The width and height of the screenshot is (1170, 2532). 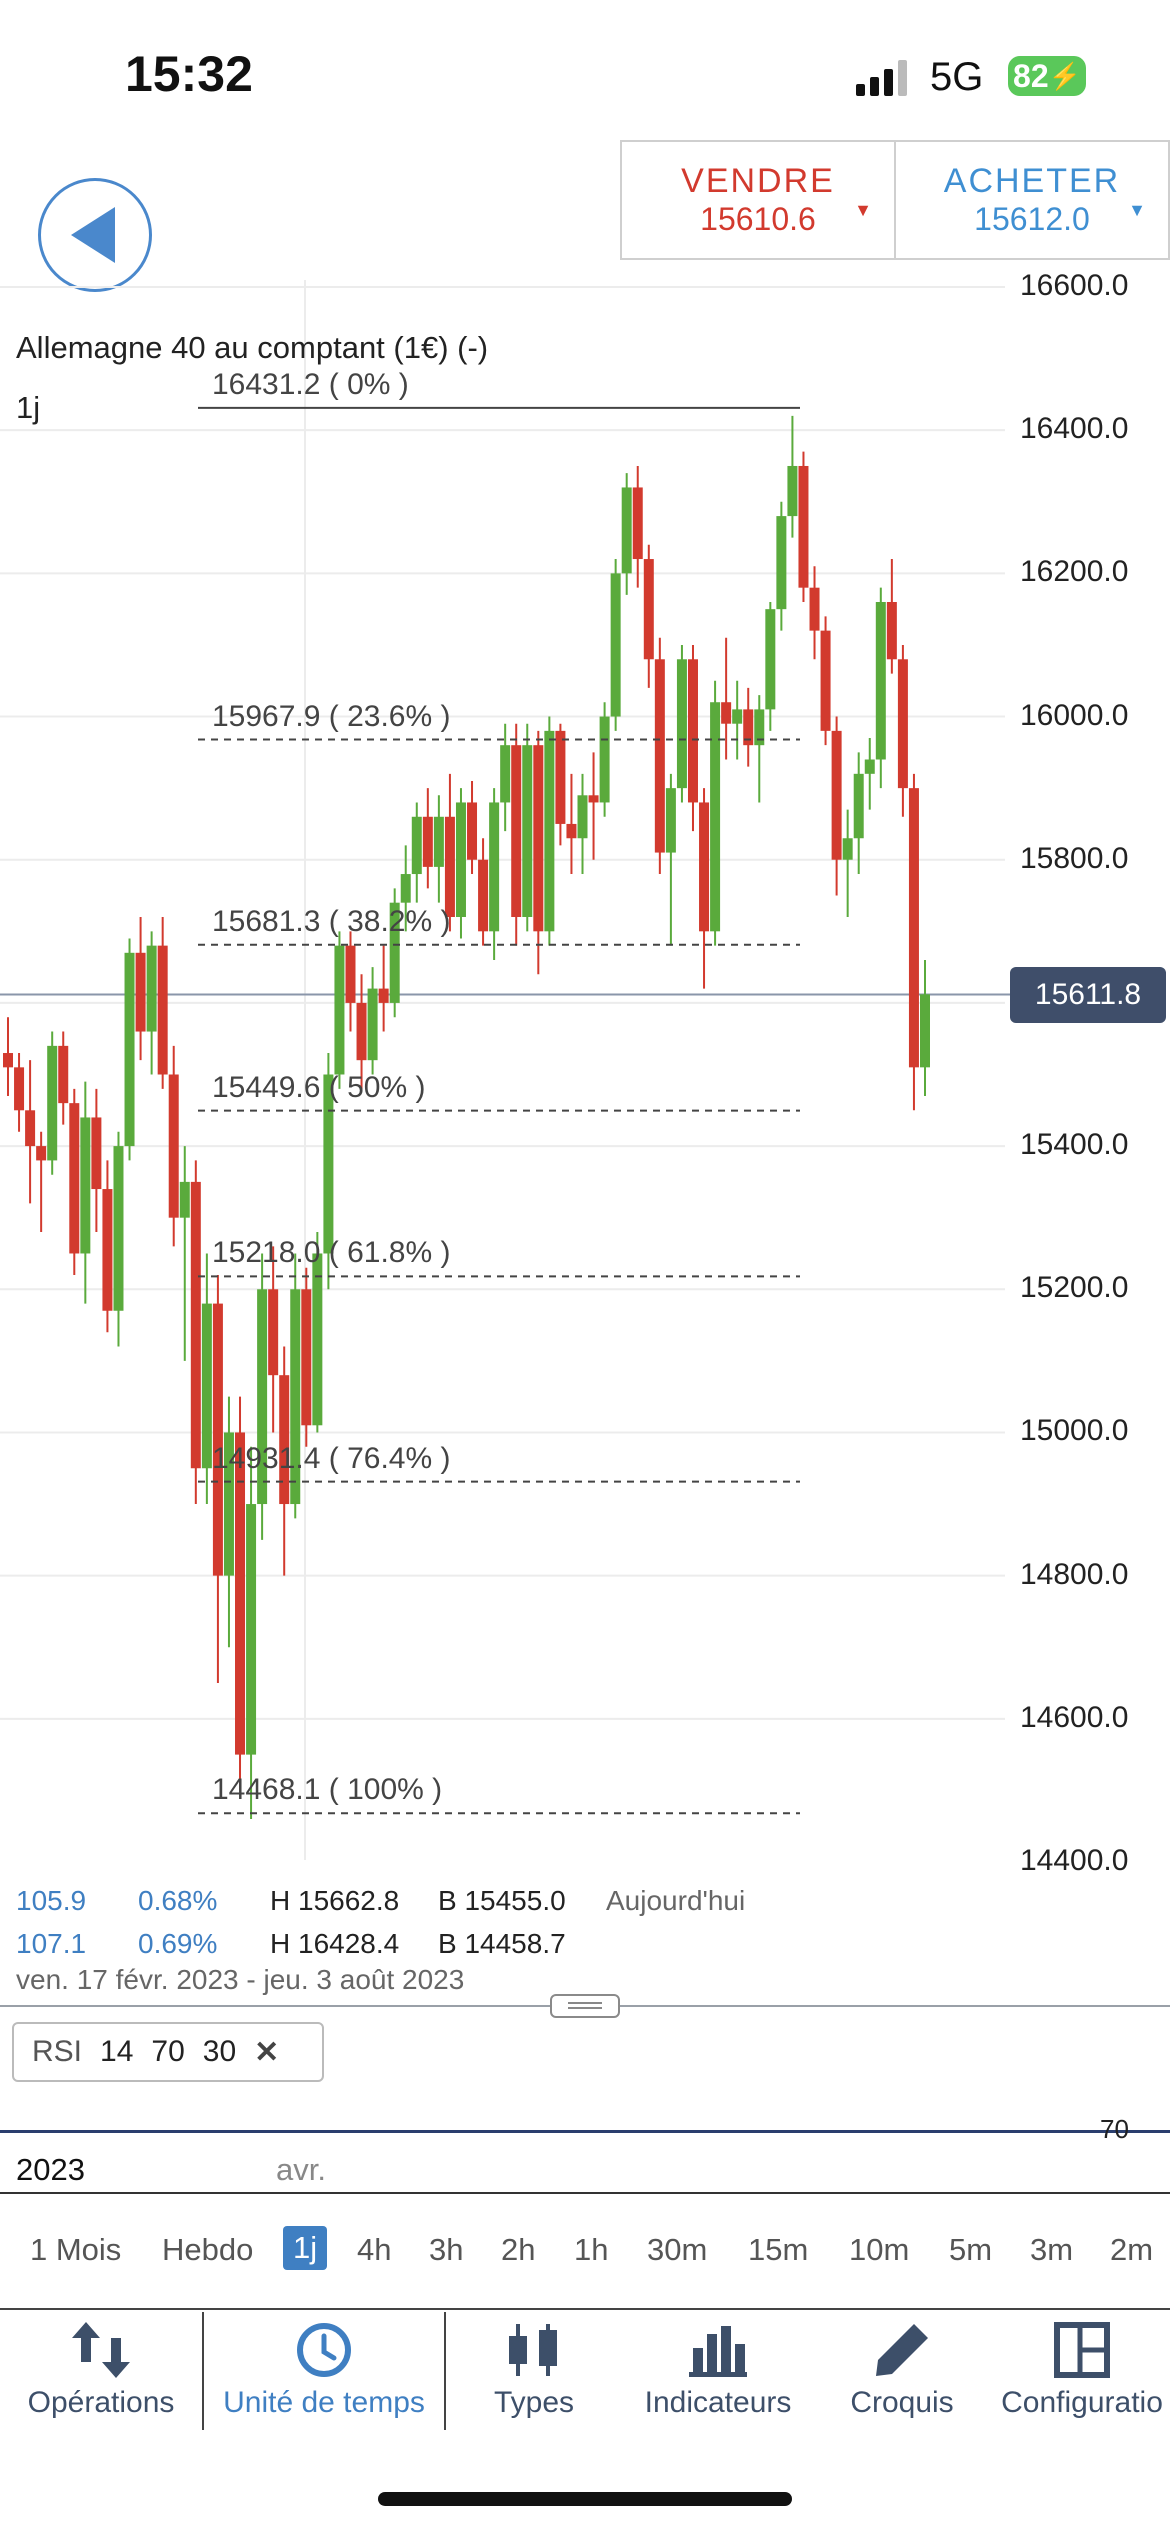 What do you see at coordinates (1074, 1717) in the screenshot?
I see `y-tick-label: 14600.0` at bounding box center [1074, 1717].